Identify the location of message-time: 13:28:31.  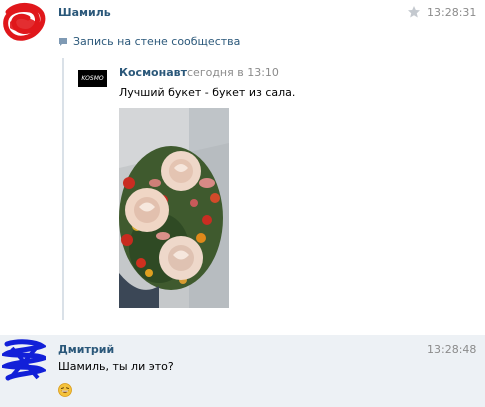
(452, 12).